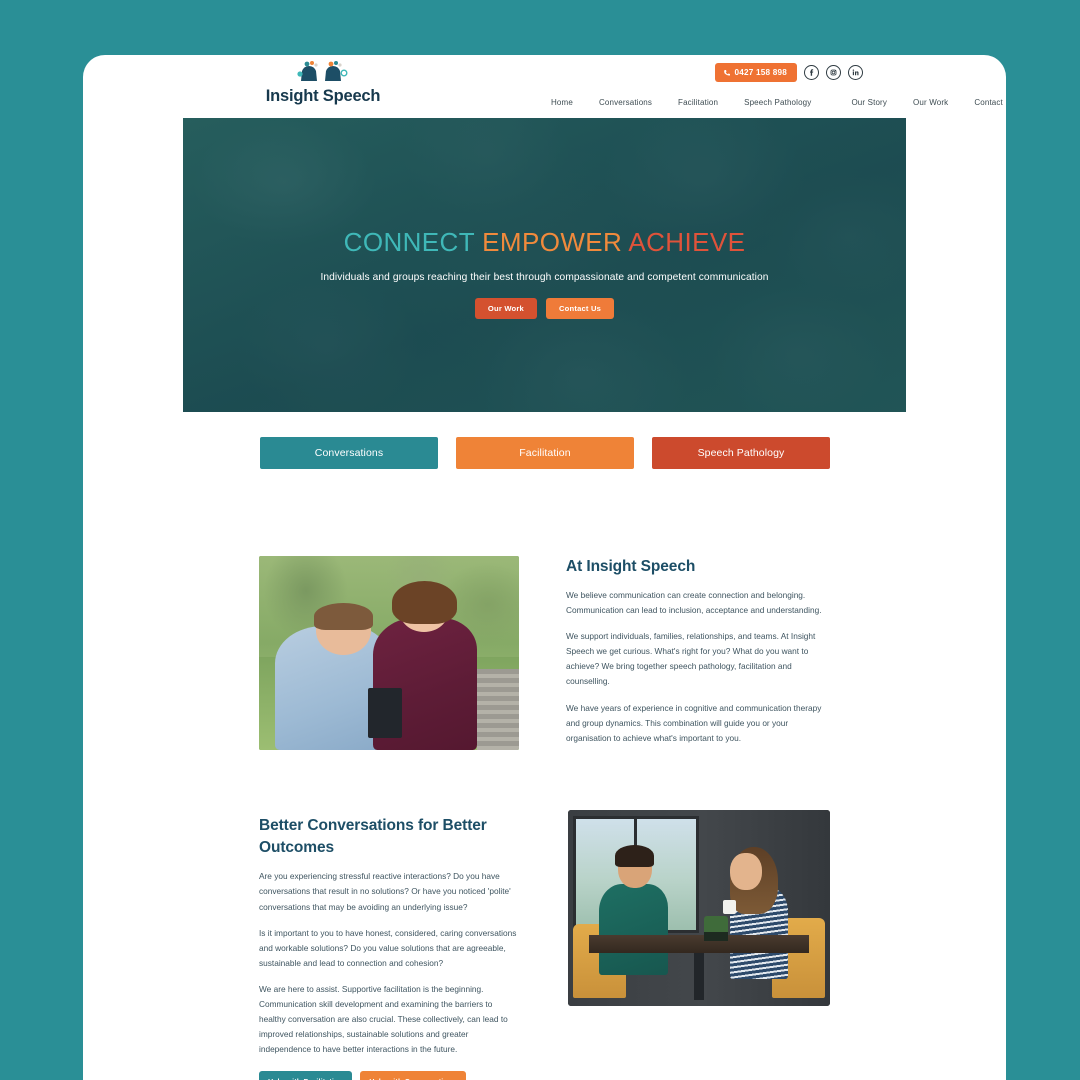  I want to click on instagram-glyph, so click(833, 72).